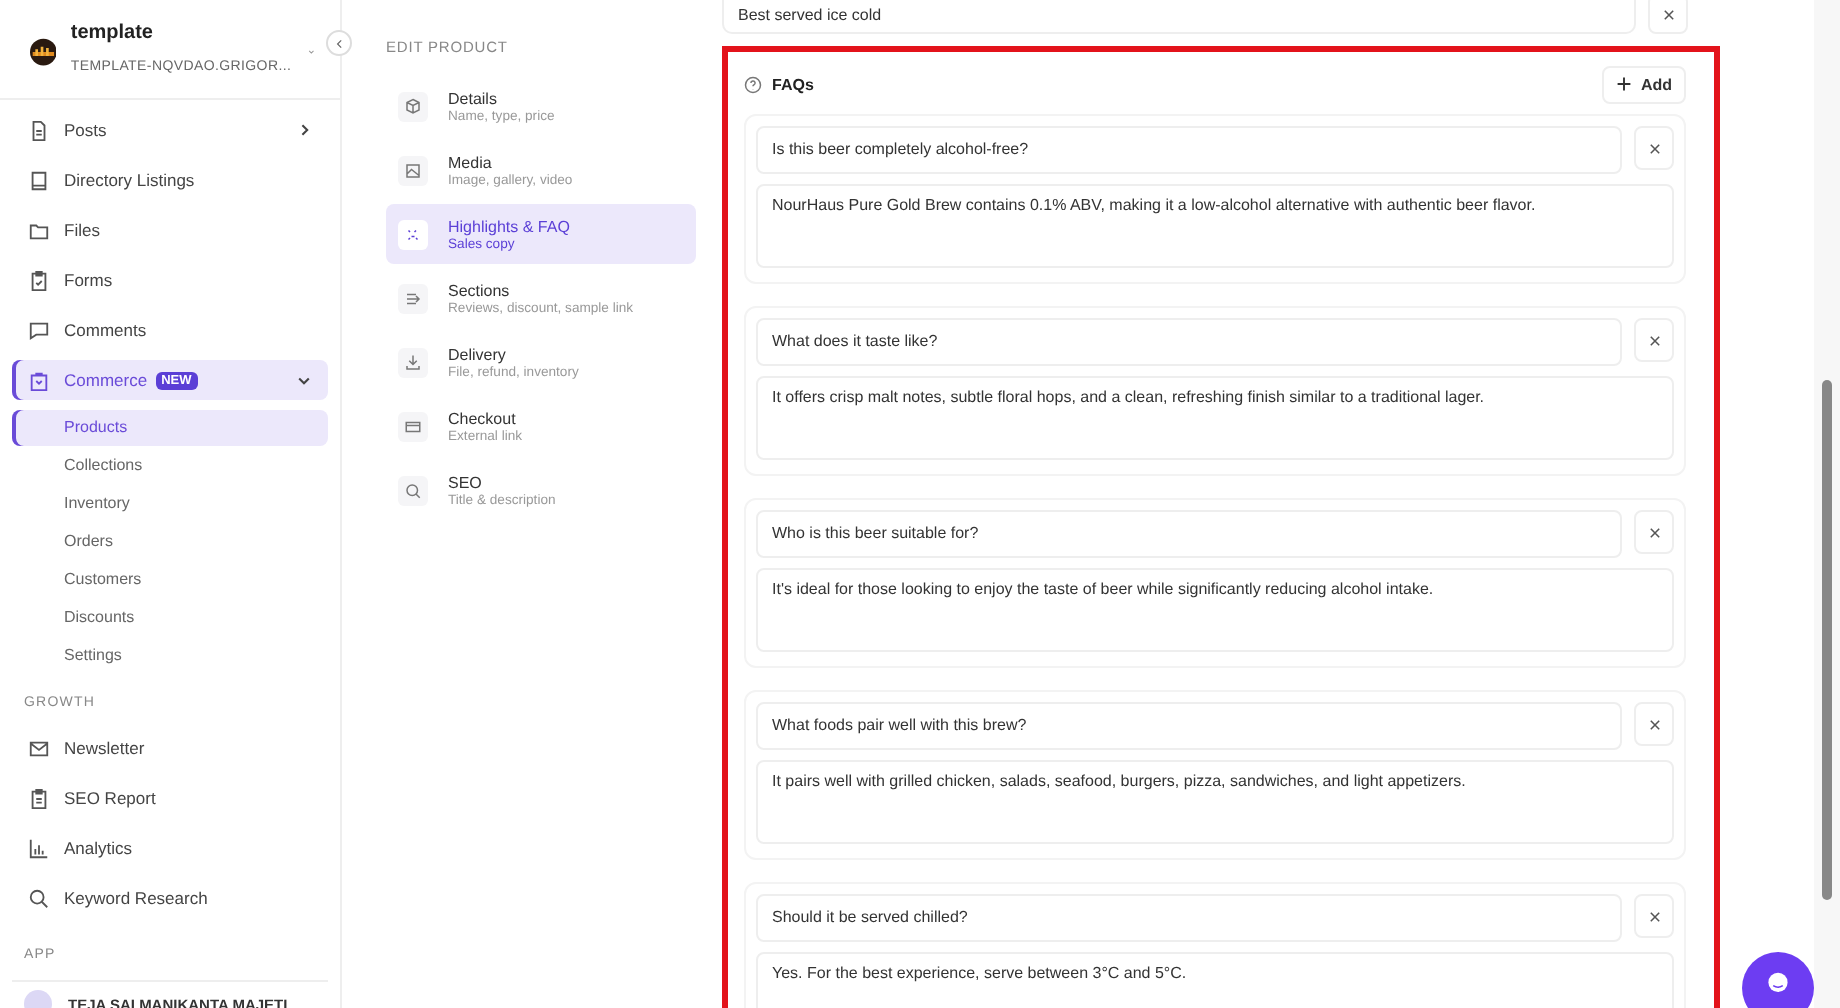  I want to click on envelope-icon, so click(39, 748).